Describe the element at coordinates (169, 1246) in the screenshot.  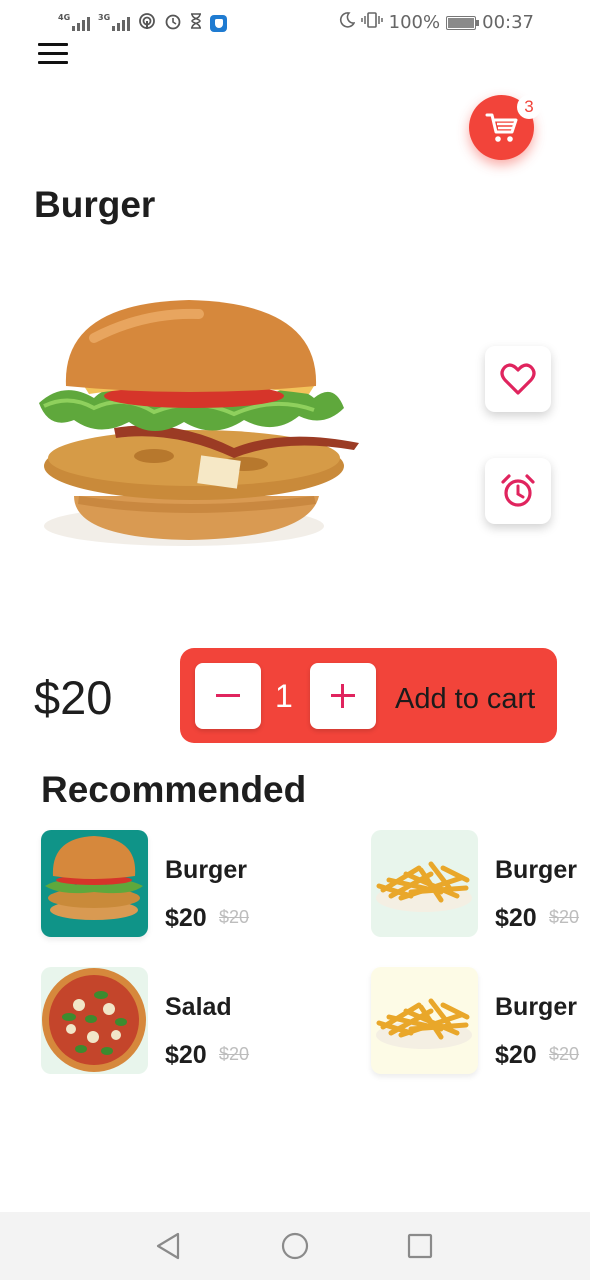
I see `back-icon` at that location.